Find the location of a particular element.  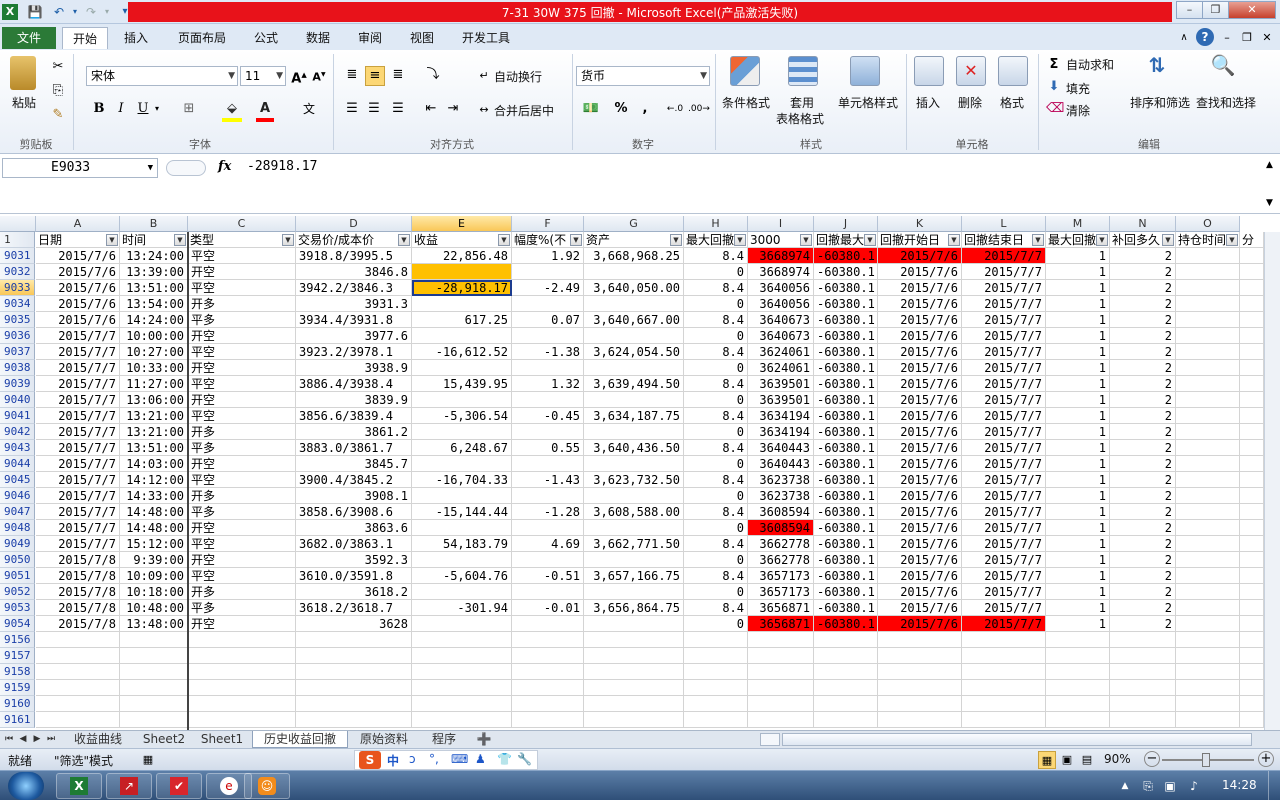

cell-n-9051: 2 is located at coordinates (1143, 576).